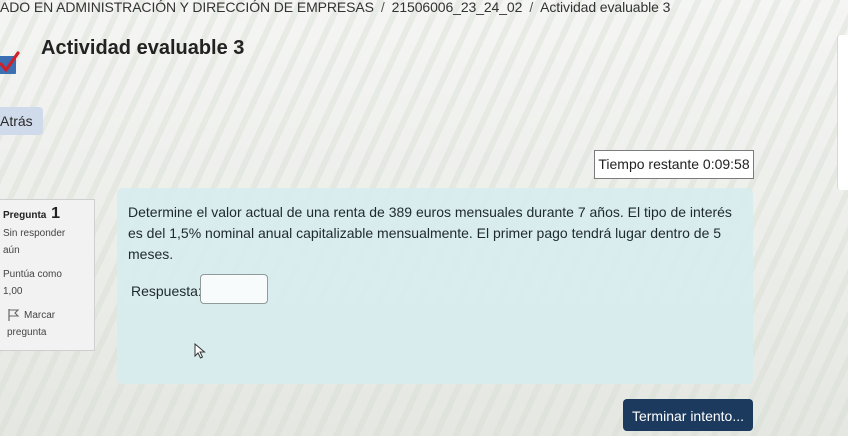 The image size is (848, 436). What do you see at coordinates (48, 283) in the screenshot?
I see `question-score: Puntúa como 1,00` at bounding box center [48, 283].